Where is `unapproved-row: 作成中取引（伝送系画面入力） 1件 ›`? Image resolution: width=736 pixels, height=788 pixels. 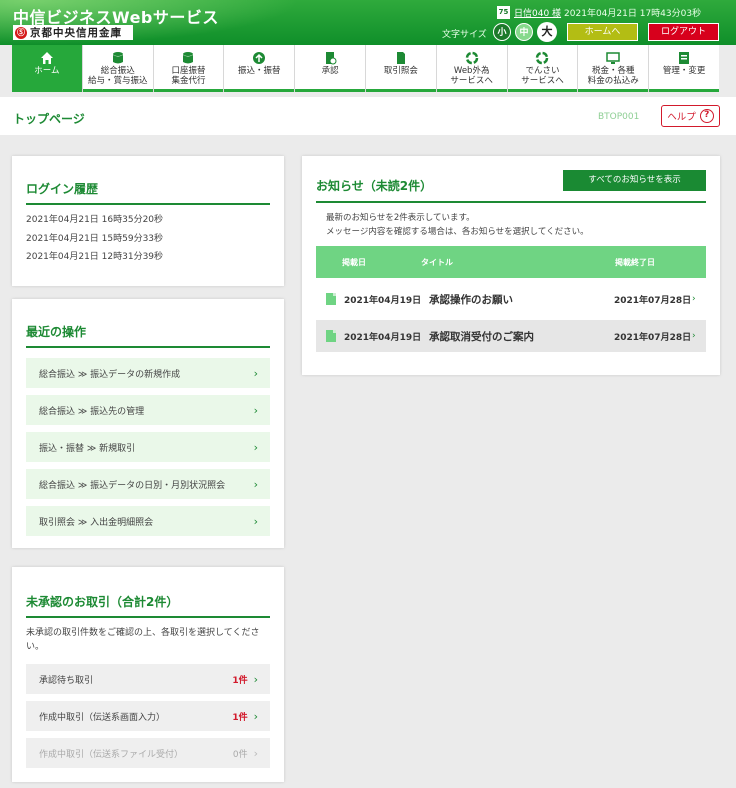
unapproved-row: 作成中取引（伝送系画面入力） 1件 › is located at coordinates (148, 716).